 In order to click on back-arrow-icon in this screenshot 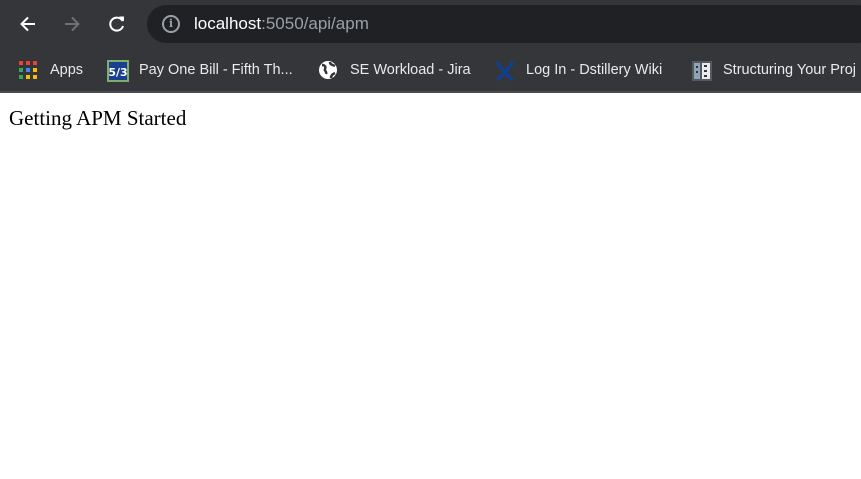, I will do `click(27, 24)`.